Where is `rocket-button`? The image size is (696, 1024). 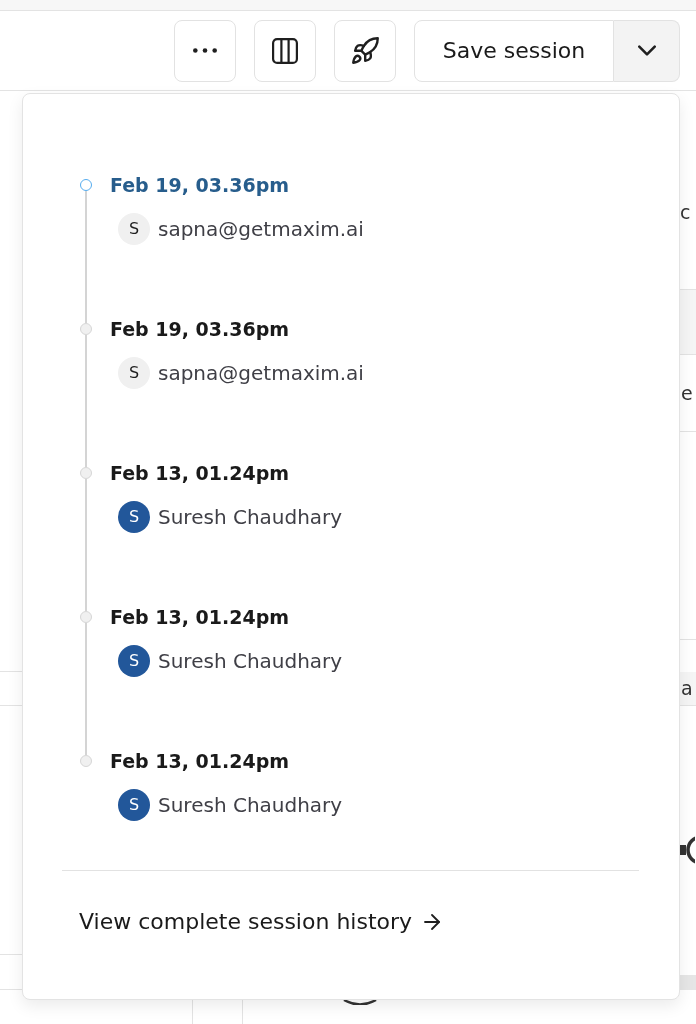
rocket-button is located at coordinates (365, 50).